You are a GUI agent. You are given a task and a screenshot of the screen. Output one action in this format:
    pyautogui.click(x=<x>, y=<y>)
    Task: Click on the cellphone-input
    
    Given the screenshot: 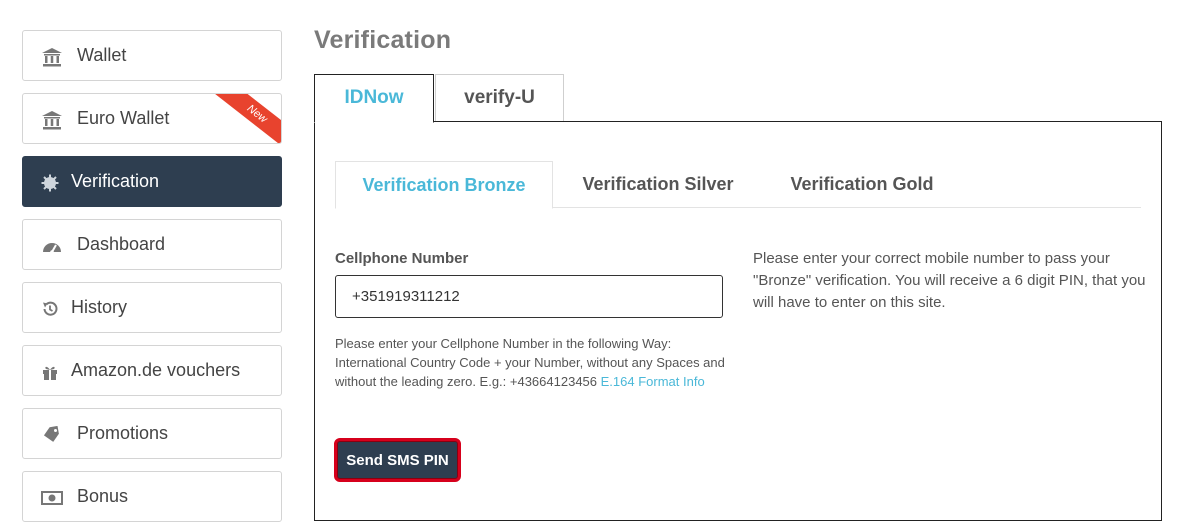 What is the action you would take?
    pyautogui.click(x=529, y=296)
    